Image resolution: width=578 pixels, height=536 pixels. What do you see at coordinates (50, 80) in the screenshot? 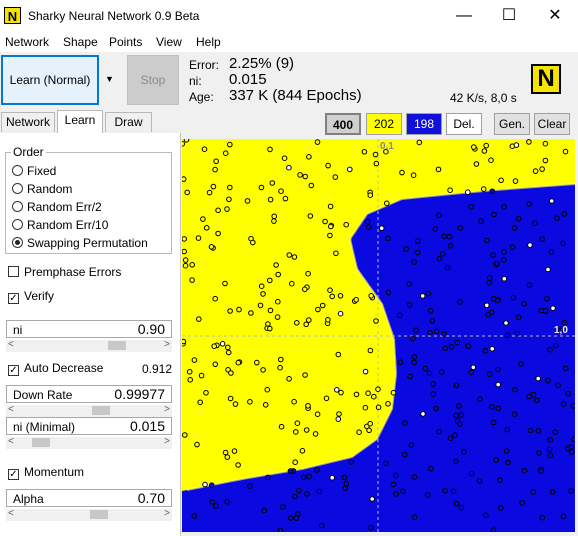
I see `learn-button: Learn (Normal)` at bounding box center [50, 80].